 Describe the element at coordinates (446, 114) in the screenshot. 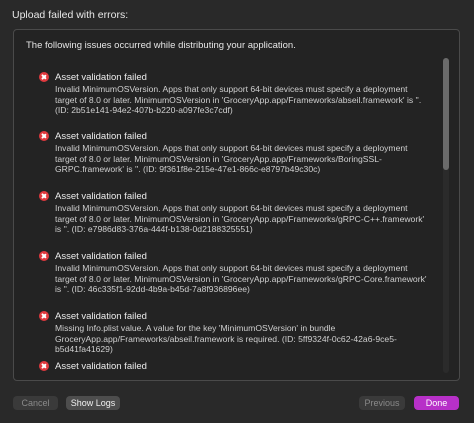

I see `scrollbar-thumb` at that location.